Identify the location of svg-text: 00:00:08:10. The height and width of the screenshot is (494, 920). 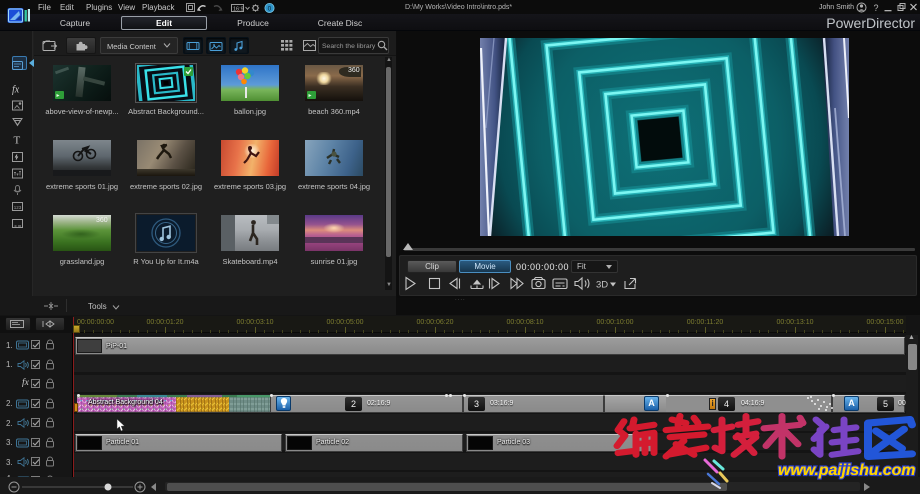
(525, 322).